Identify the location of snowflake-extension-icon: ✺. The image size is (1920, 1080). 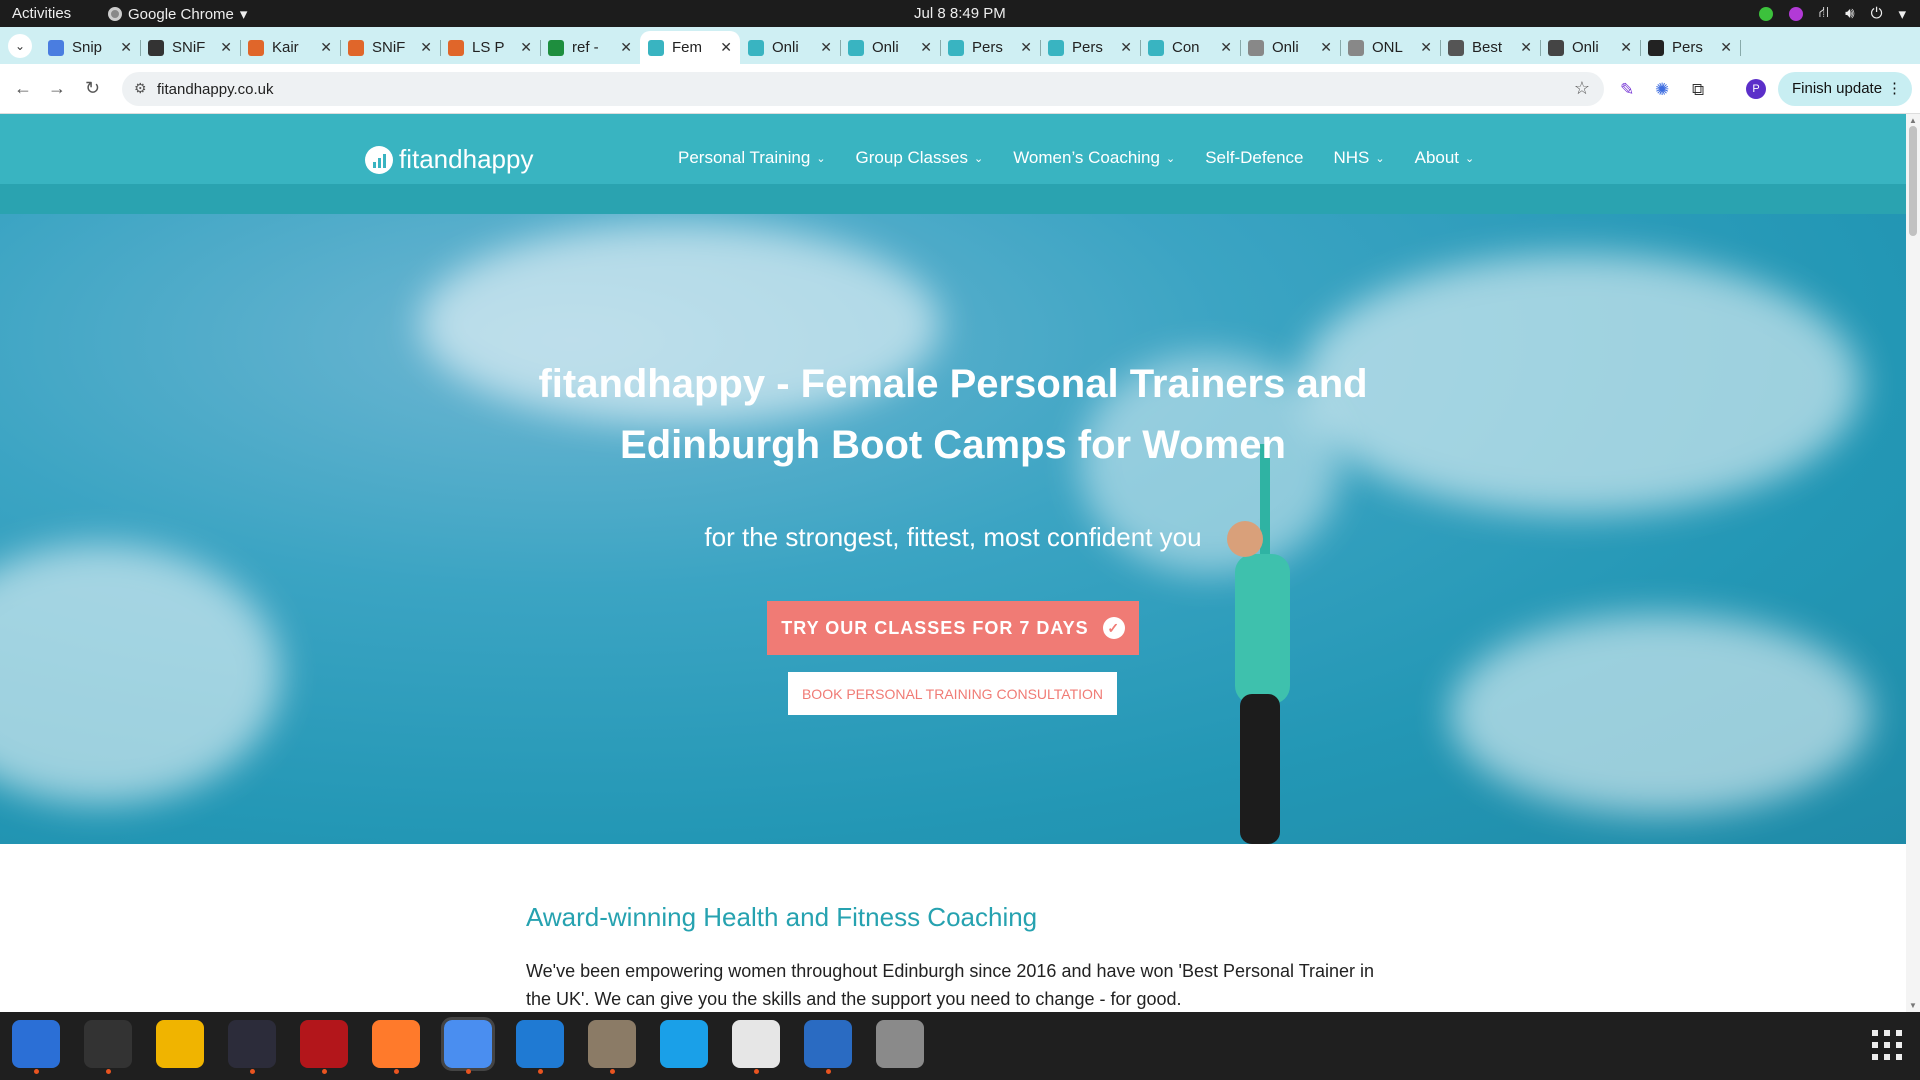
(1662, 90).